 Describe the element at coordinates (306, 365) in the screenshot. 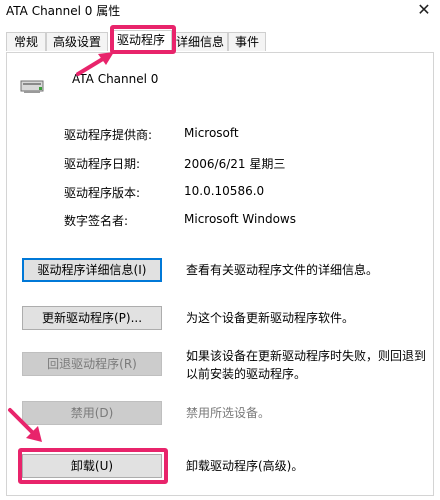

I see `rollback-driver-description: 如果该设备在更新驱动程序时失败，则回退到以前安装的驱动程序。` at that location.